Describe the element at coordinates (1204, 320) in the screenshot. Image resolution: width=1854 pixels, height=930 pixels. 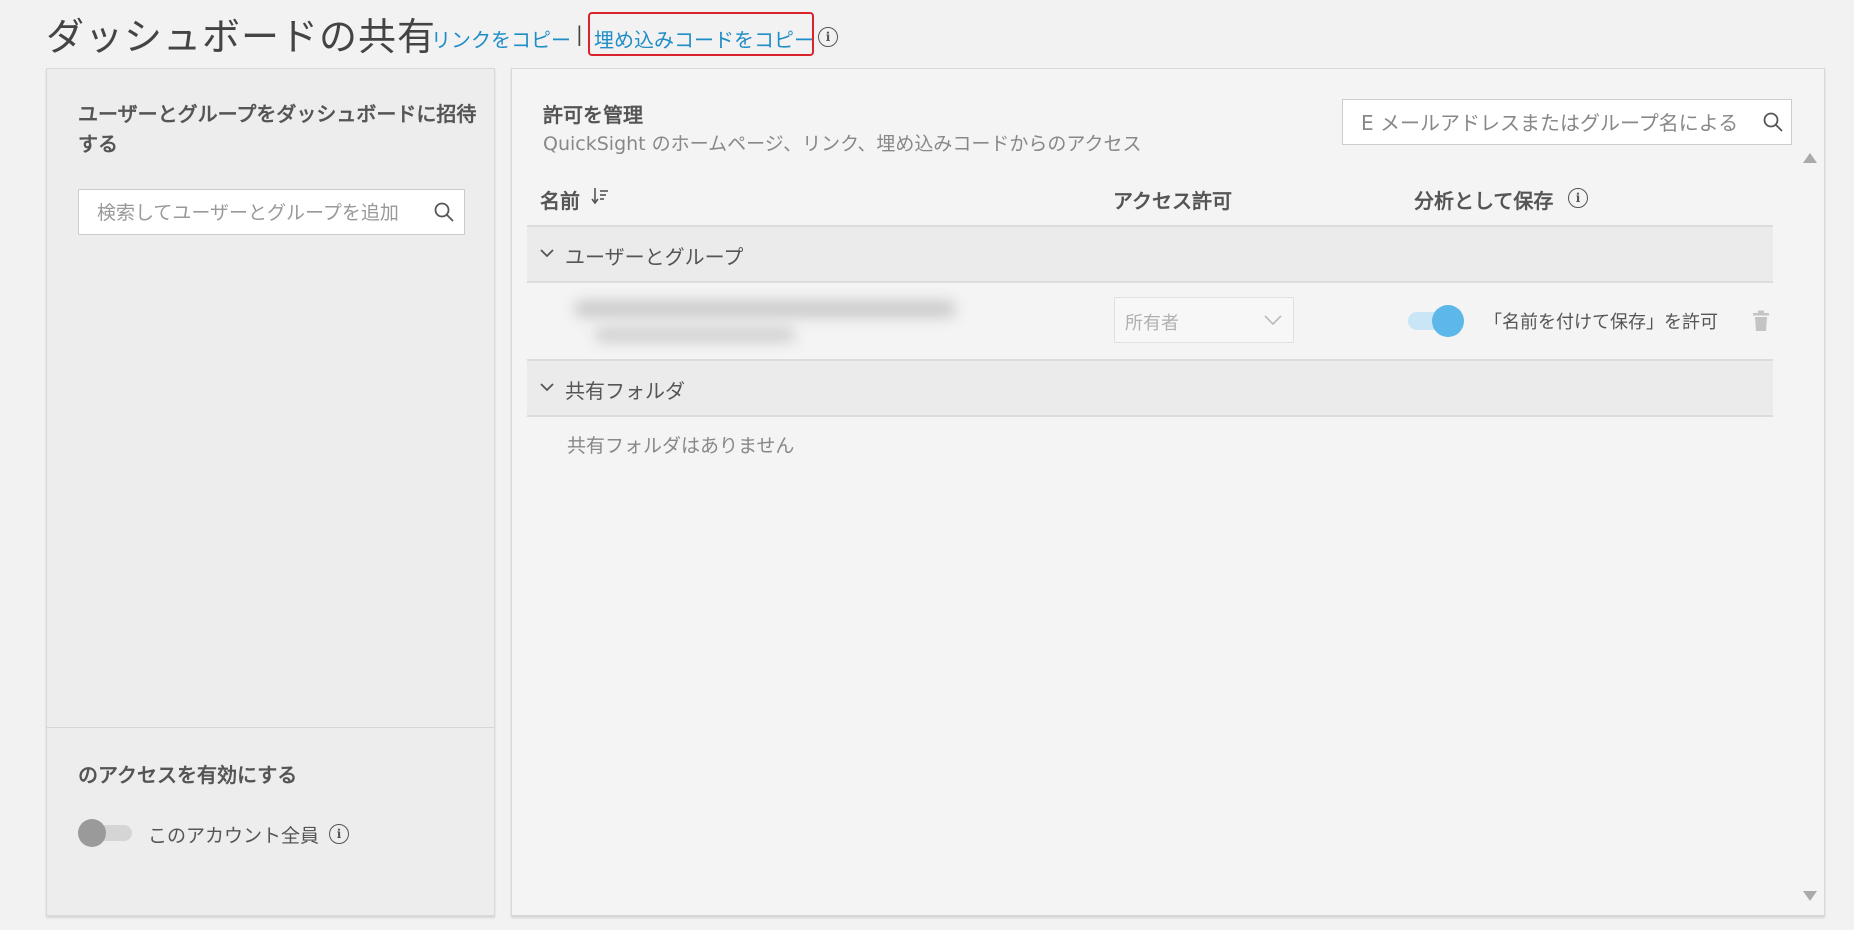
I see `role-select: 所有者` at that location.